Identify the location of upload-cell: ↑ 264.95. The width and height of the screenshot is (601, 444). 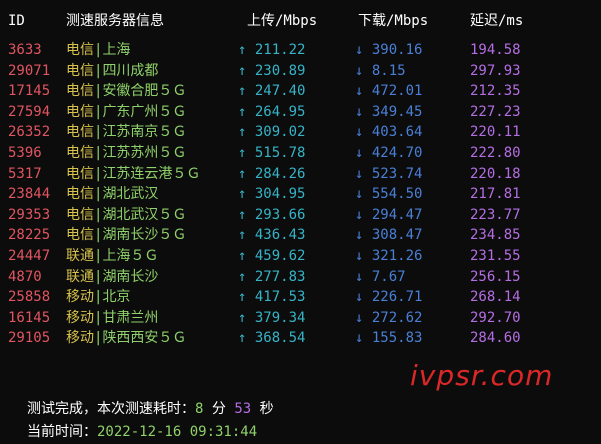
(271, 112).